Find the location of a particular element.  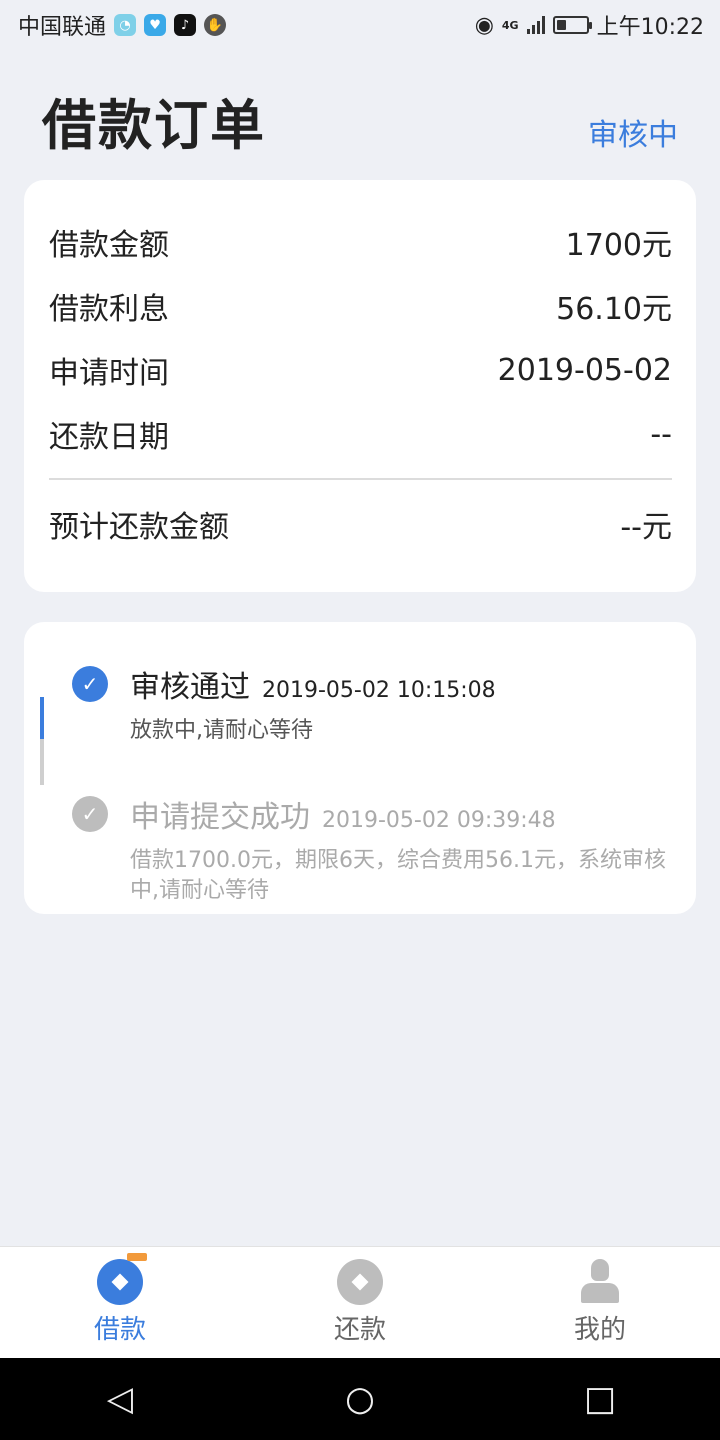

repay-icon-diamond is located at coordinates (360, 1282).